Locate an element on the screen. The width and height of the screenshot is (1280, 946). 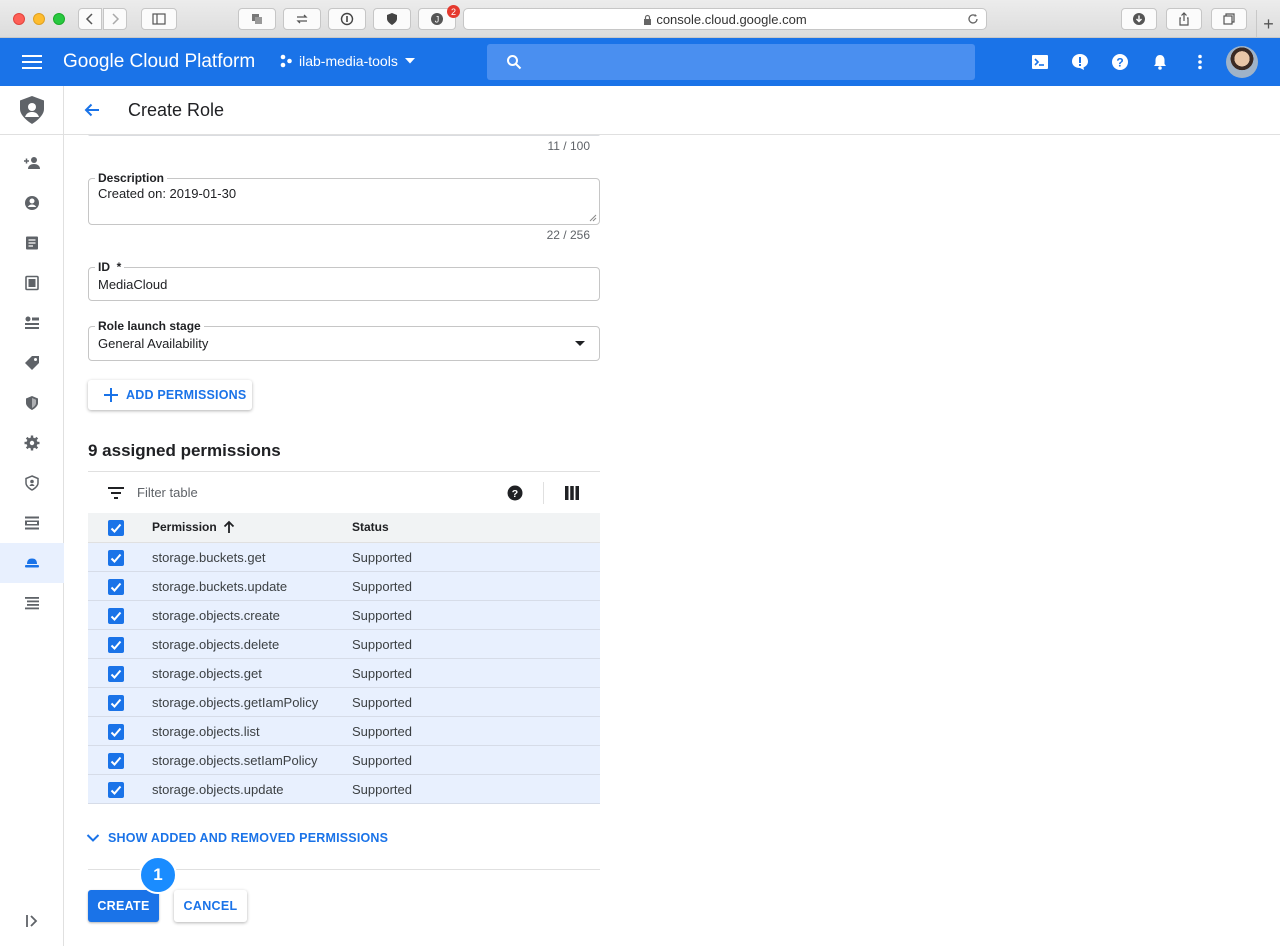
chevron-right-icon is located at coordinates (116, 19).